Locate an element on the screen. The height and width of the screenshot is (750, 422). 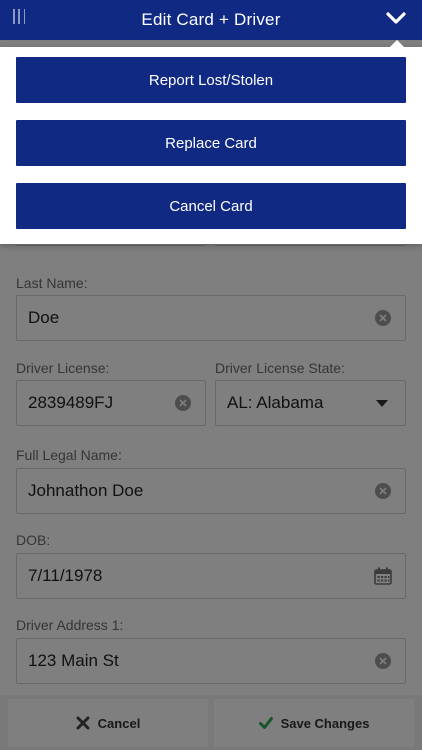
cancel-card-button: Cancel Card is located at coordinates (211, 206).